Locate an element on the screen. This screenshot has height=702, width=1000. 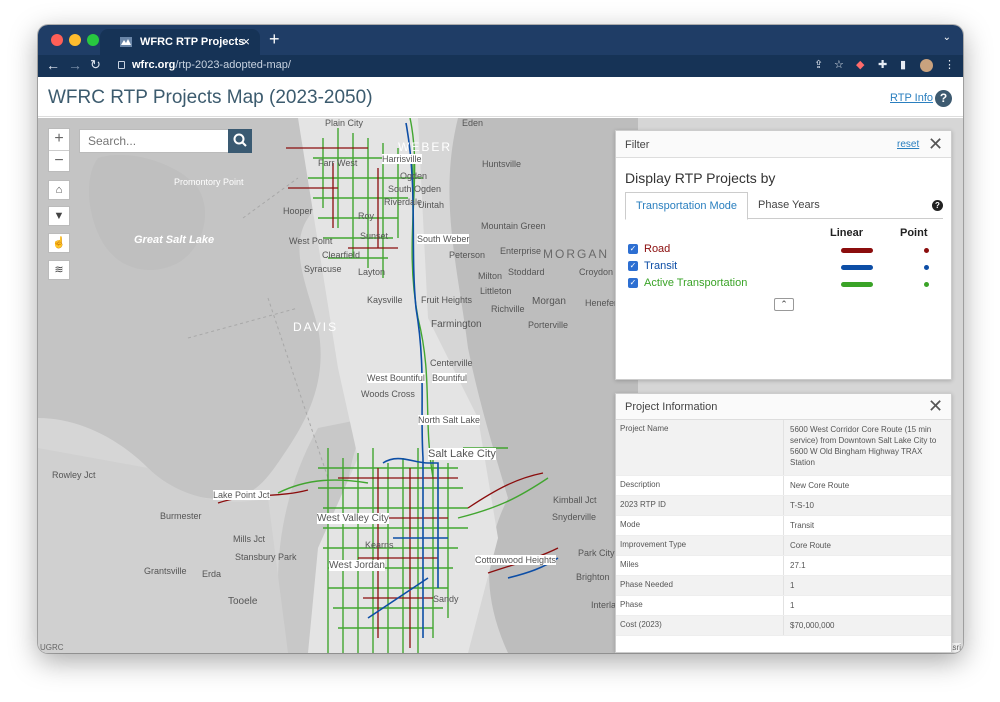
forward-arrow-icon: → is located at coordinates (75, 65).